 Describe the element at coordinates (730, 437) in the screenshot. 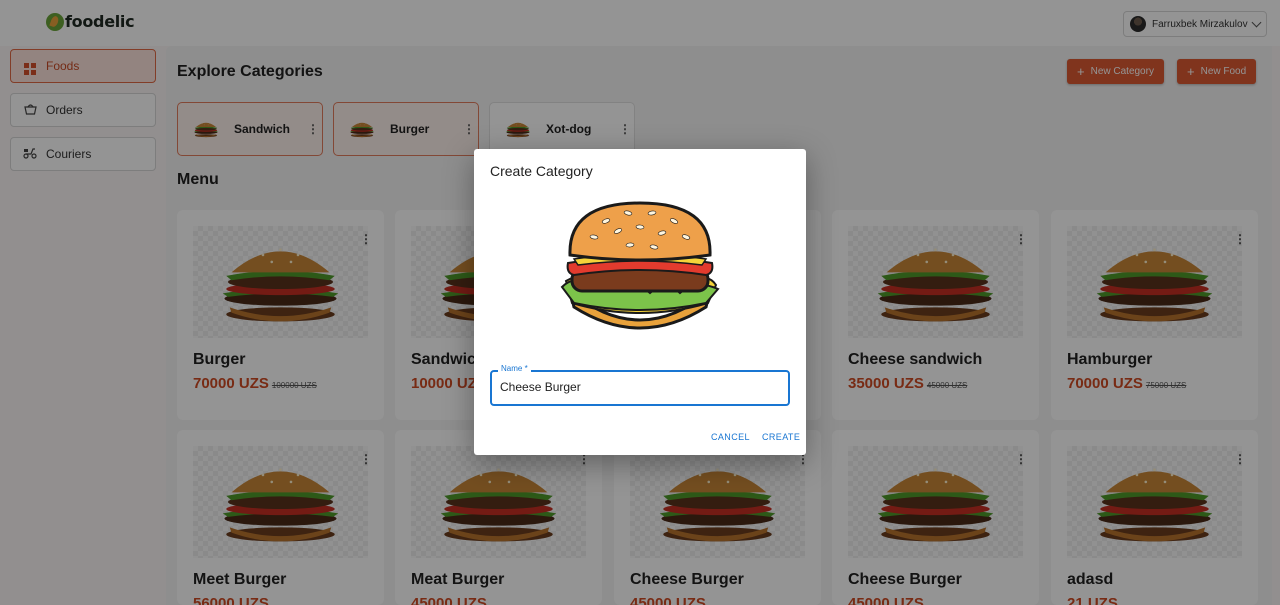

I see `cancel-button: CANCEL` at that location.